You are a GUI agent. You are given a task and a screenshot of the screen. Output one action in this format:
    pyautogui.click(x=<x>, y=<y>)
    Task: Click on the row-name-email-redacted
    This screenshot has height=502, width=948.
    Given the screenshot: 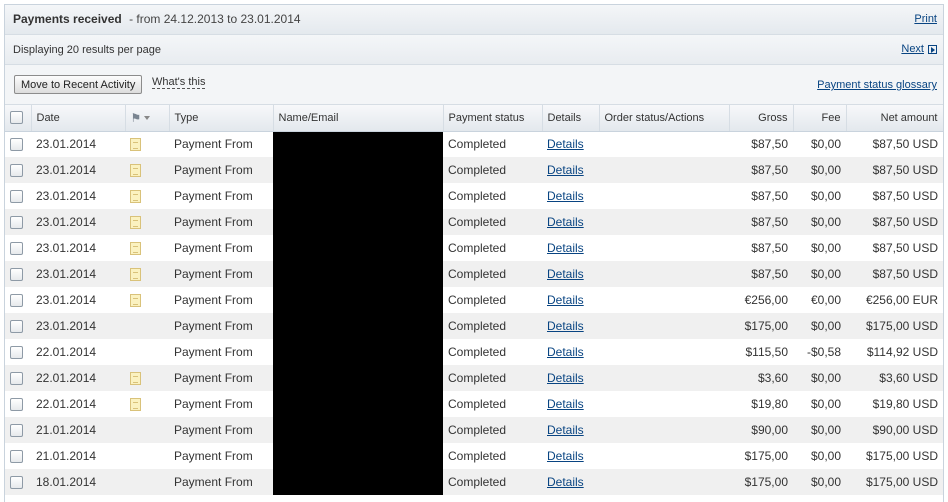 What is the action you would take?
    pyautogui.click(x=358, y=274)
    